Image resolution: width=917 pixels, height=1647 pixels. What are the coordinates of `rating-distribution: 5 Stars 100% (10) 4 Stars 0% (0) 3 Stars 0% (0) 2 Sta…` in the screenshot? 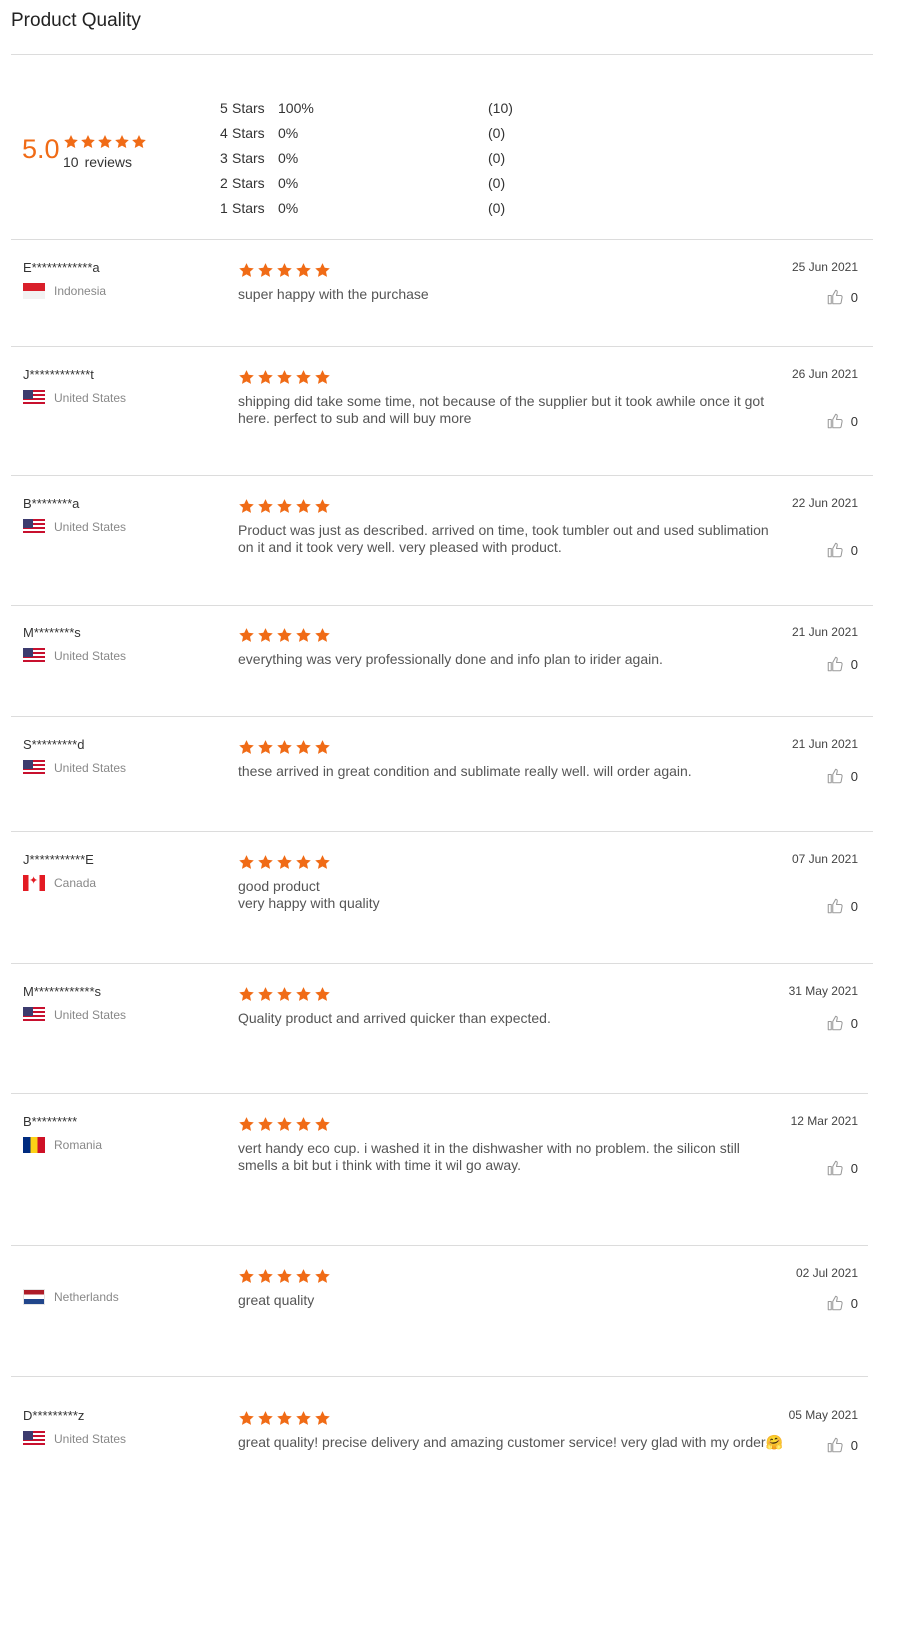 It's located at (379, 157).